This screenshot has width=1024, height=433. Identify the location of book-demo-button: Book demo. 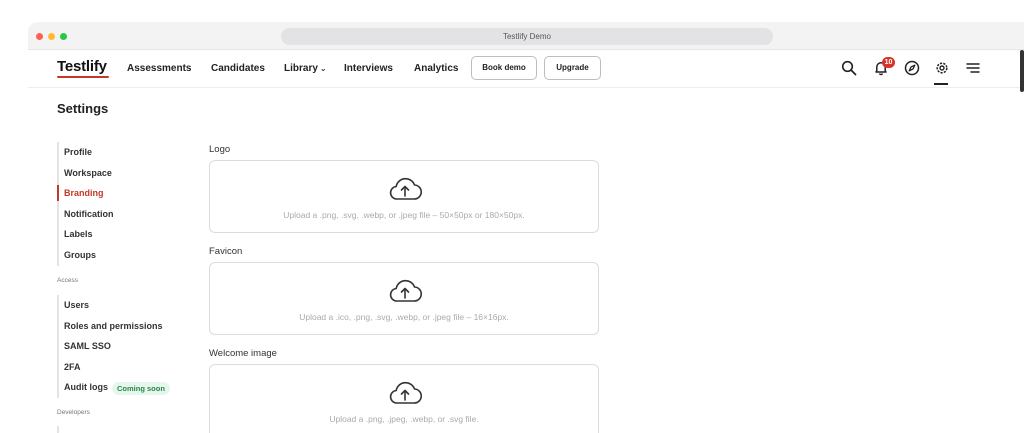
(504, 68).